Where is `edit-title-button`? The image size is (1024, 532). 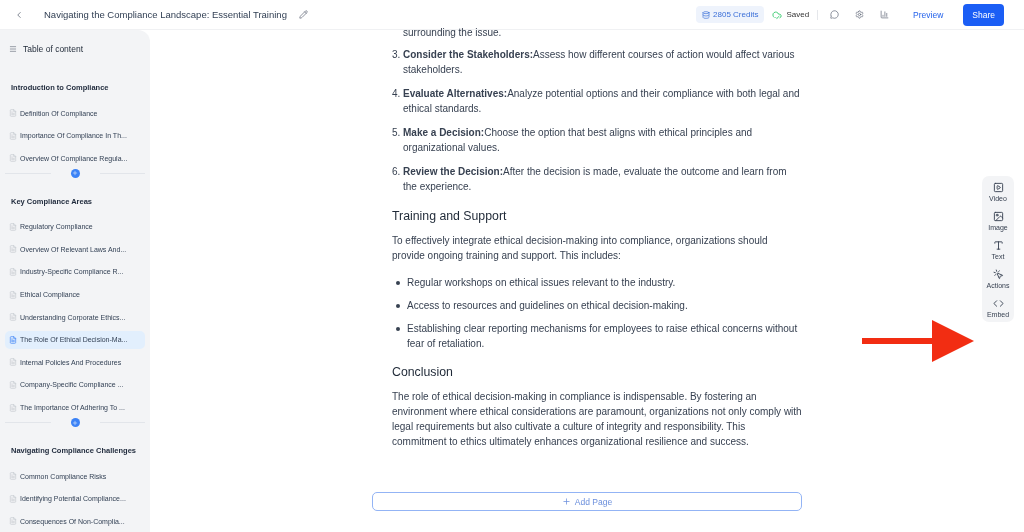
edit-title-button is located at coordinates (303, 14).